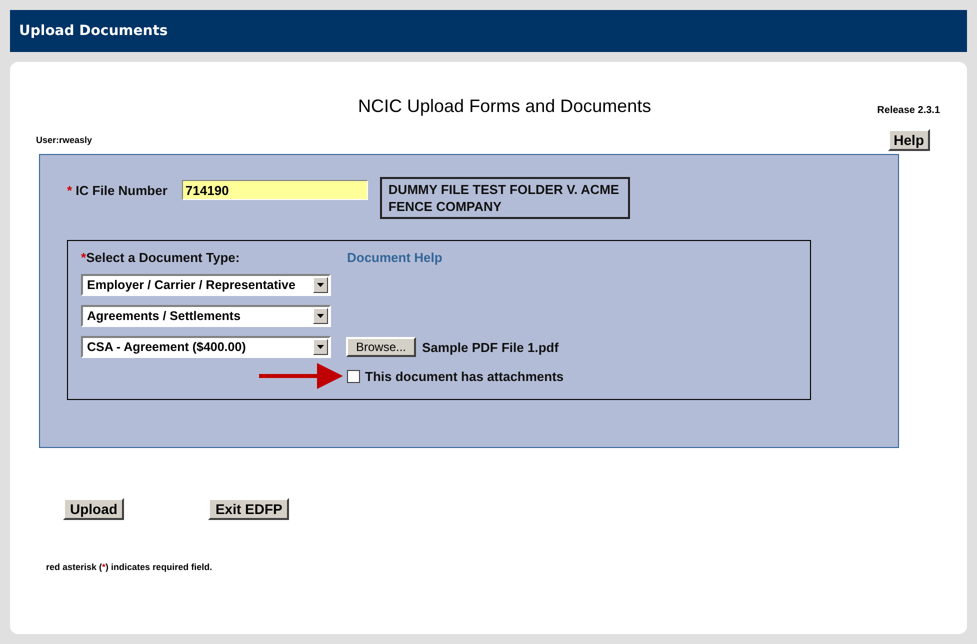  Describe the element at coordinates (275, 190) in the screenshot. I see `file-number-field: 714190` at that location.